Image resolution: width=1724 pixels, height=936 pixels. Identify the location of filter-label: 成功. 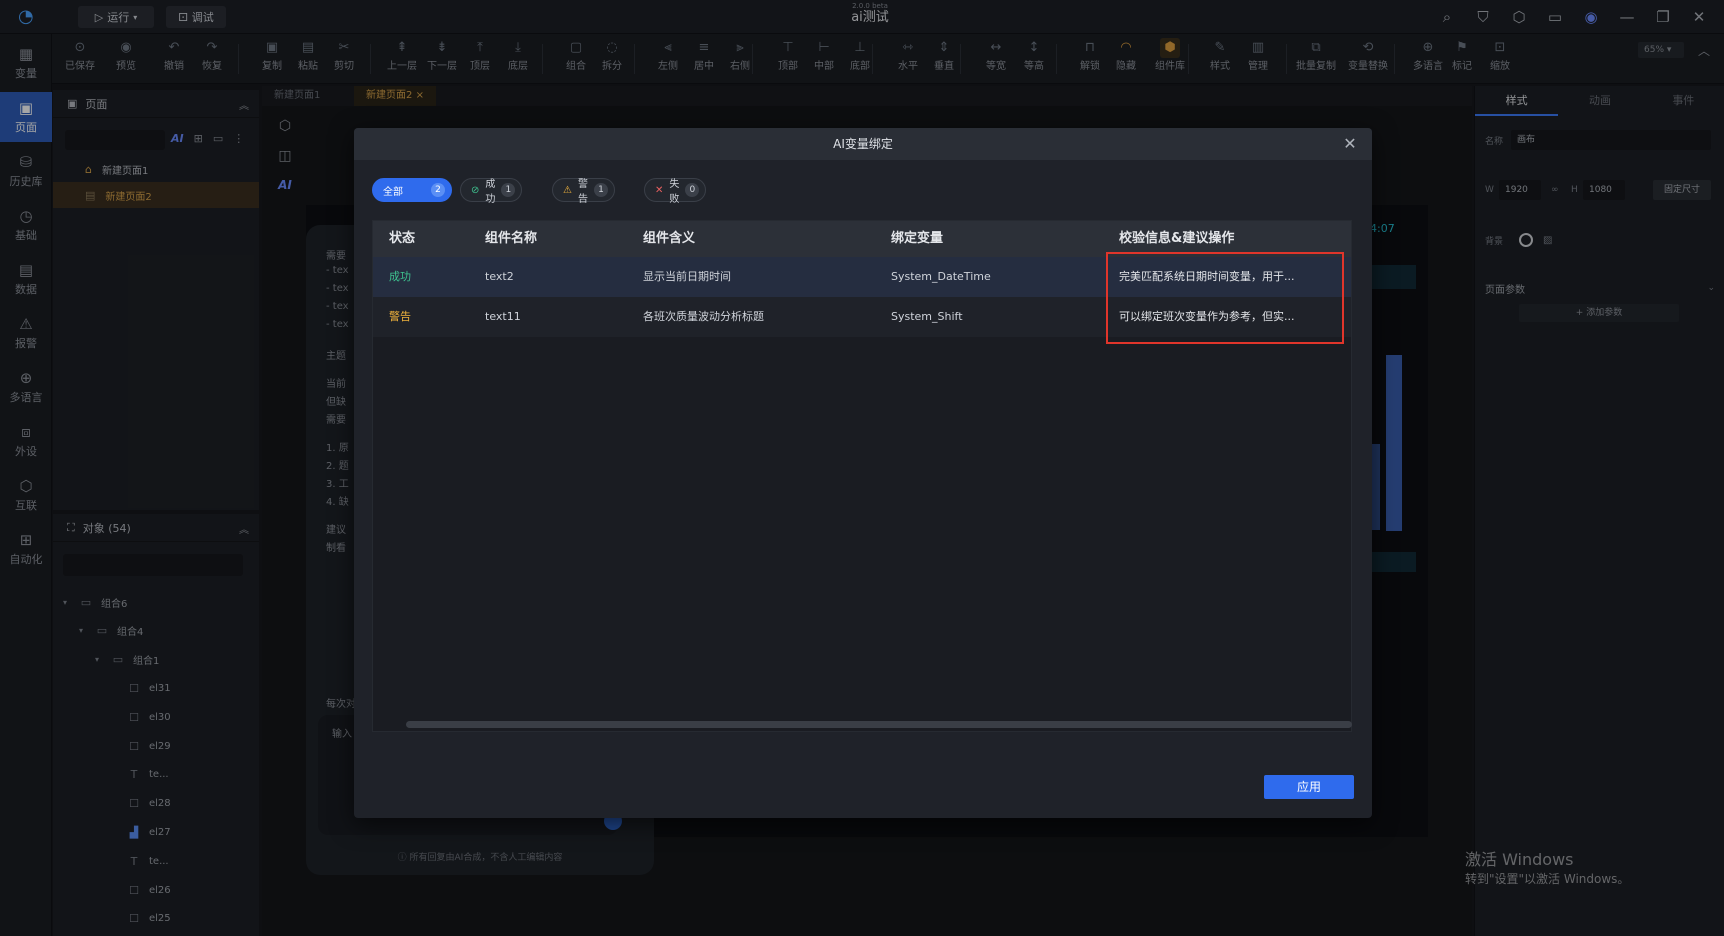
(490, 192).